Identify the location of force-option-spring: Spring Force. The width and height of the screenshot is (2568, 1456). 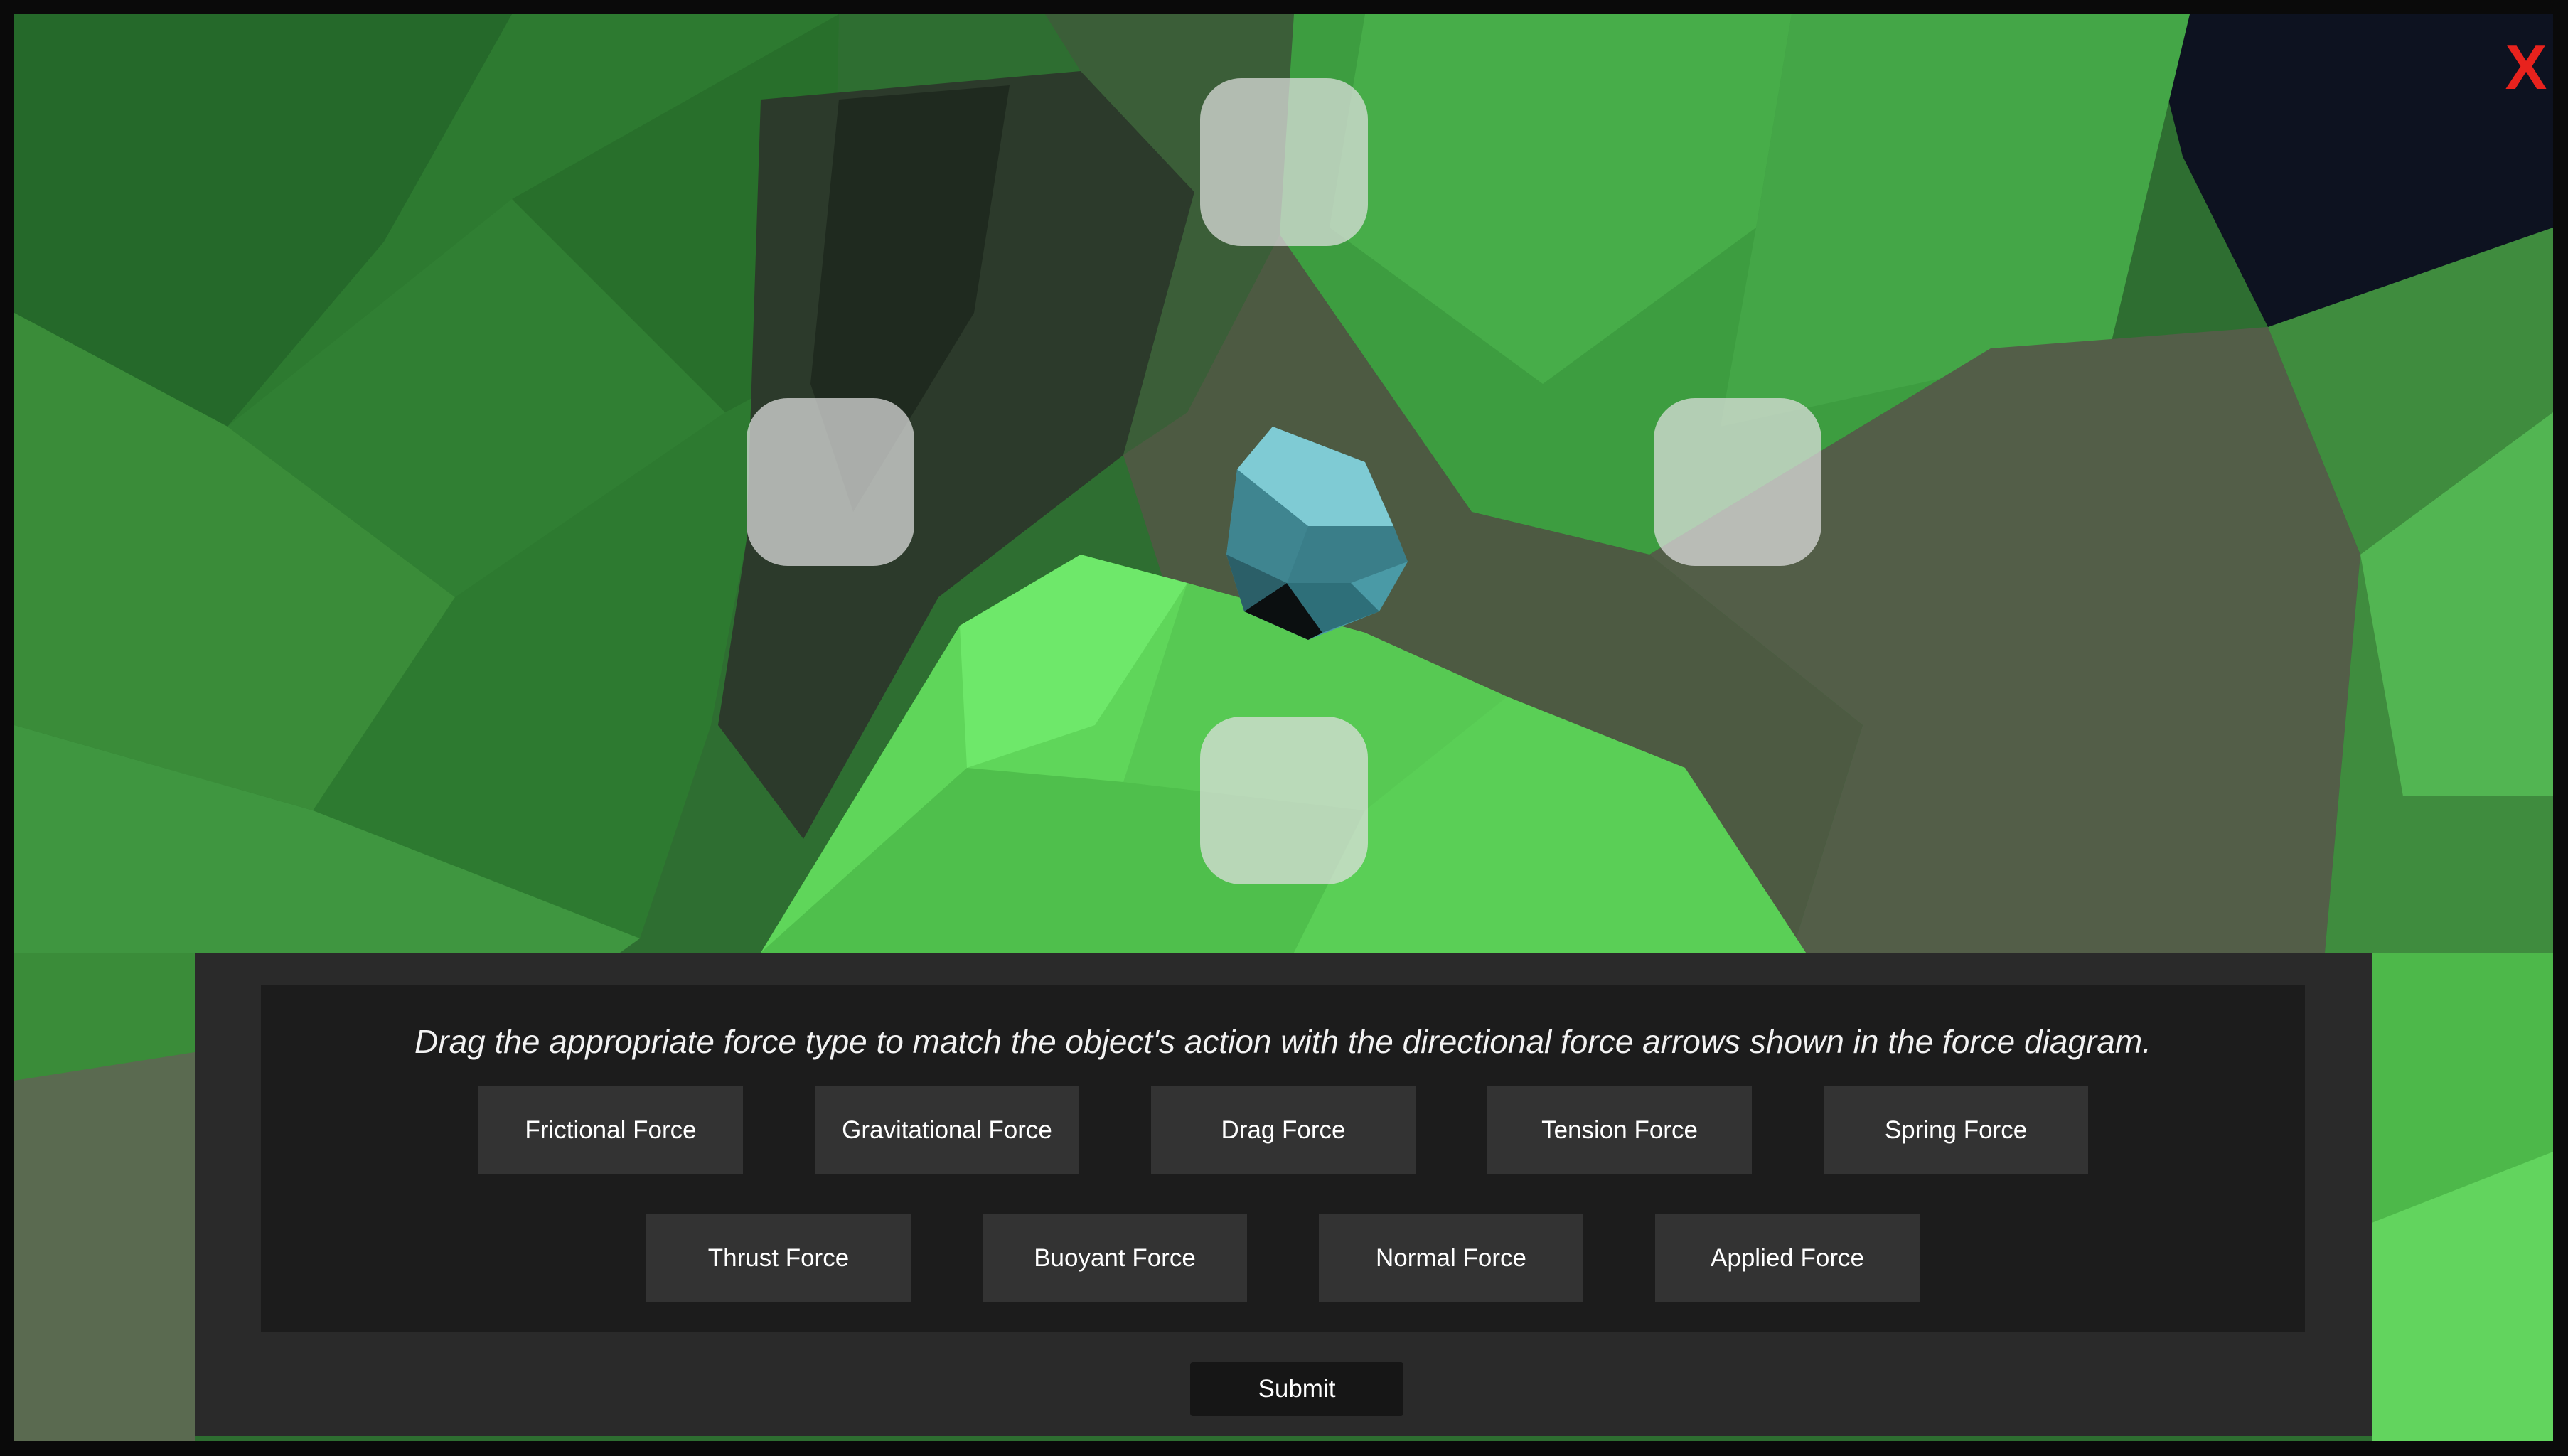
(1956, 1130).